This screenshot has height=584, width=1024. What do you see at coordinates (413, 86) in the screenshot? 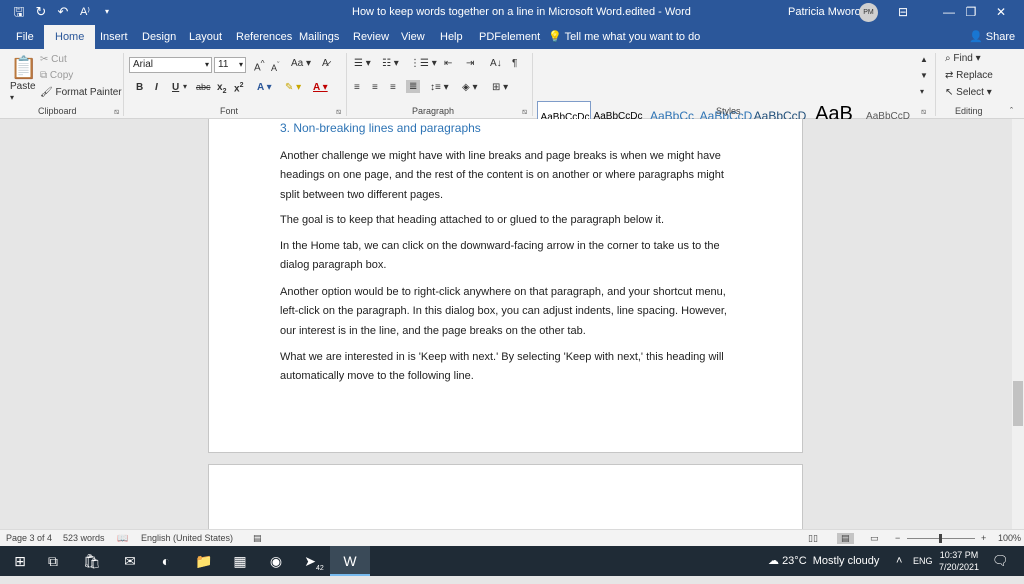
I see `justify-icon: ≣` at bounding box center [413, 86].